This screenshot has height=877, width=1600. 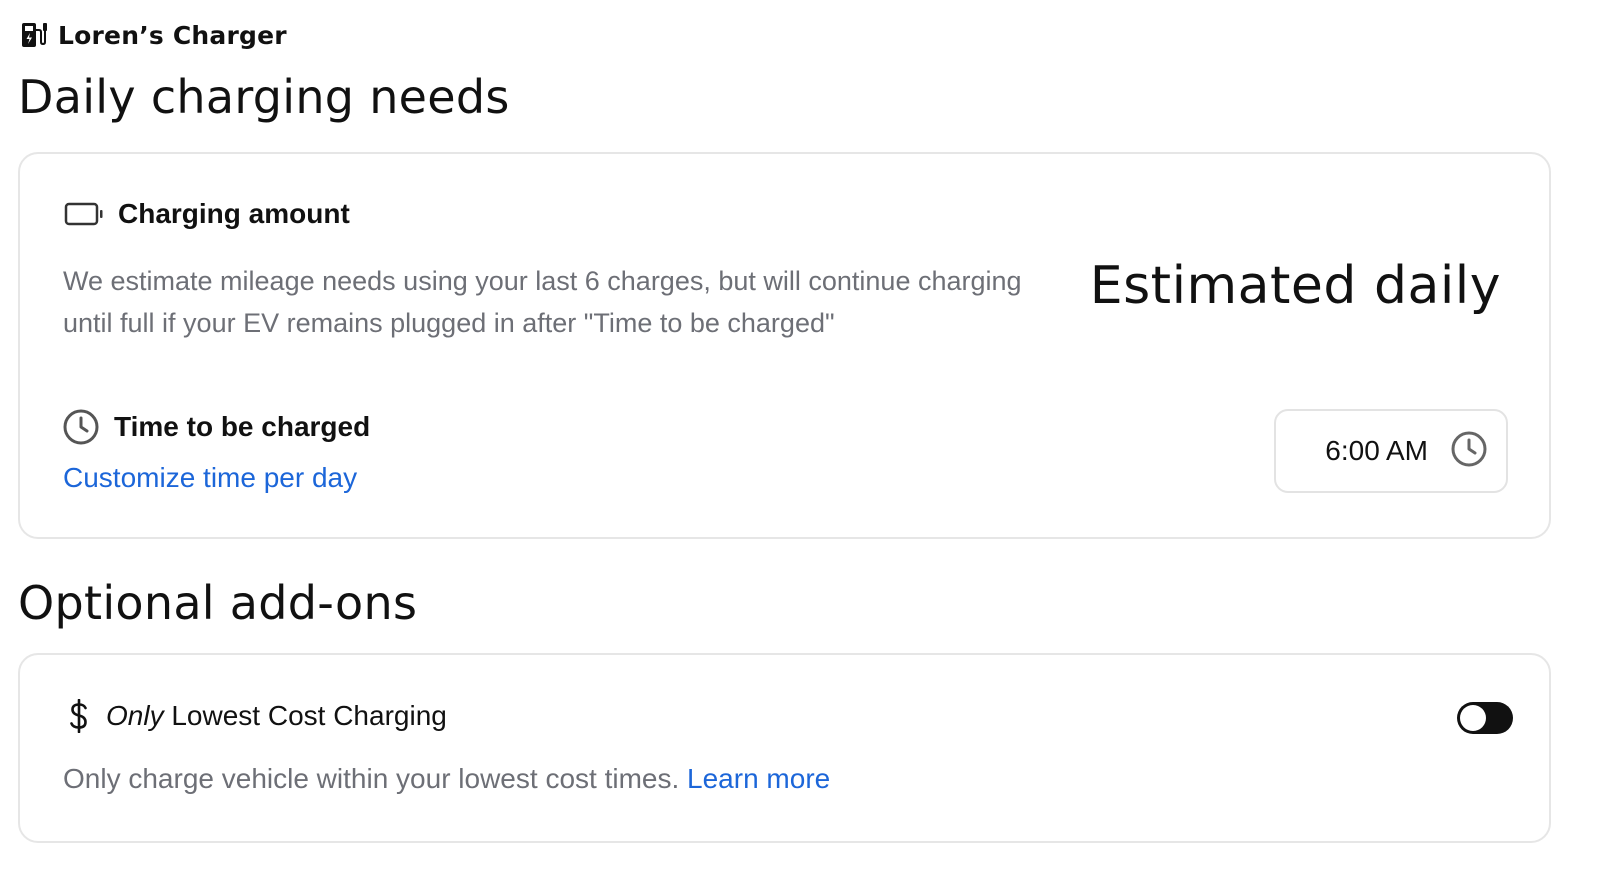 I want to click on time-to-be-charged-header: Time to be charged, so click(x=216, y=427).